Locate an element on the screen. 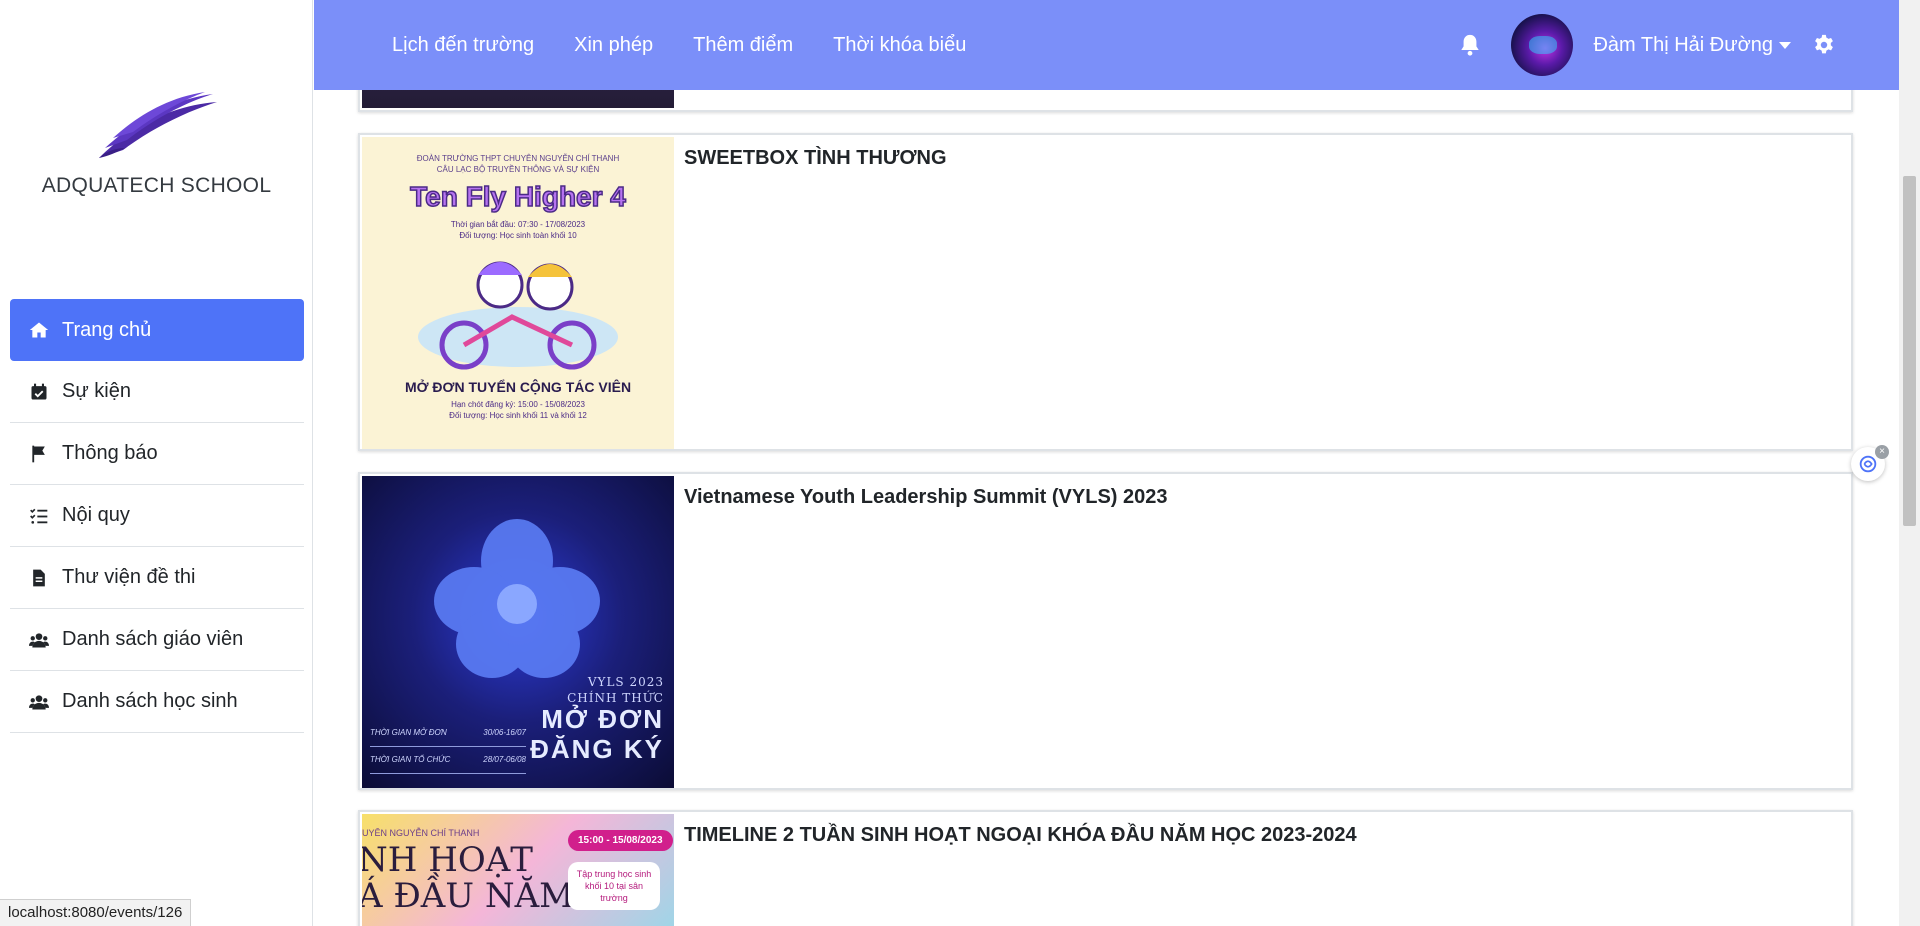 This screenshot has height=926, width=1920. poster-cta: MỞ ĐƠN TUYỂN CỘNG TÁC VIÊN is located at coordinates (518, 387).